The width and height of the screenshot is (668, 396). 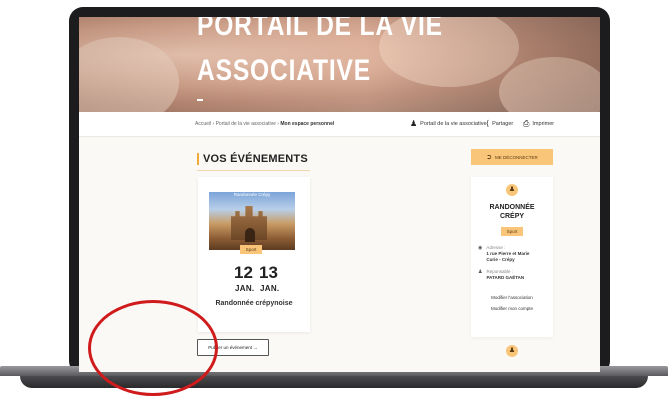 What do you see at coordinates (270, 288) in the screenshot?
I see `event-month-end: JAN.` at bounding box center [270, 288].